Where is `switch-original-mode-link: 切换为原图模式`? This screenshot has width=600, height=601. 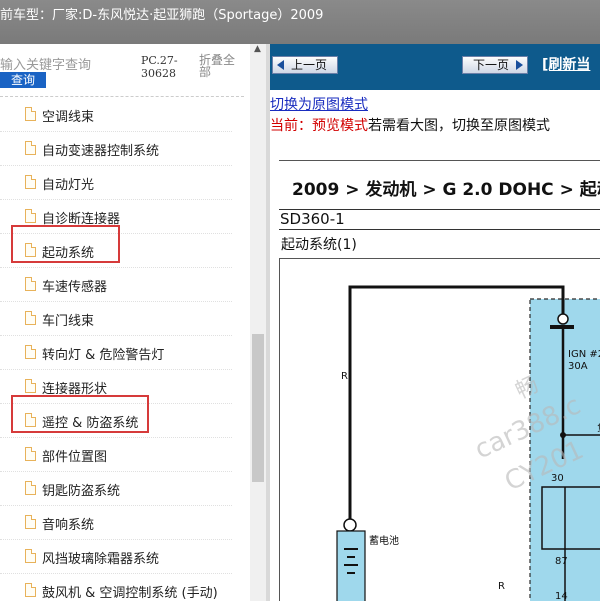 switch-original-mode-link: 切换为原图模式 is located at coordinates (319, 104).